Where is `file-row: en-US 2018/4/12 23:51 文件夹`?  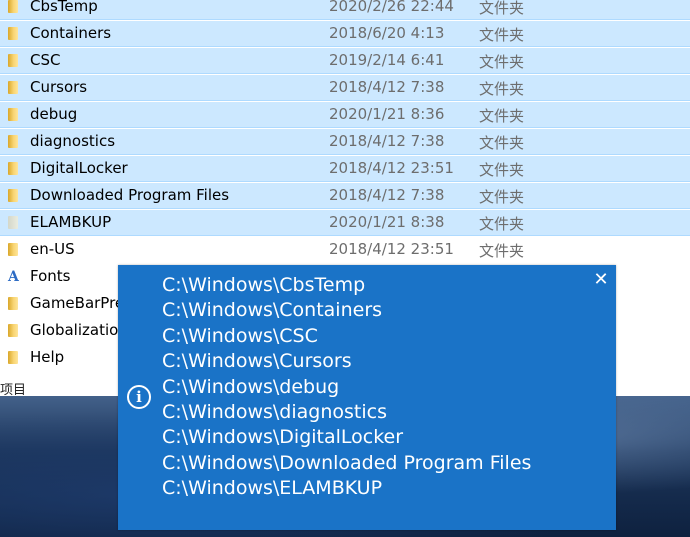 file-row: en-US 2018/4/12 23:51 文件夹 is located at coordinates (345, 250).